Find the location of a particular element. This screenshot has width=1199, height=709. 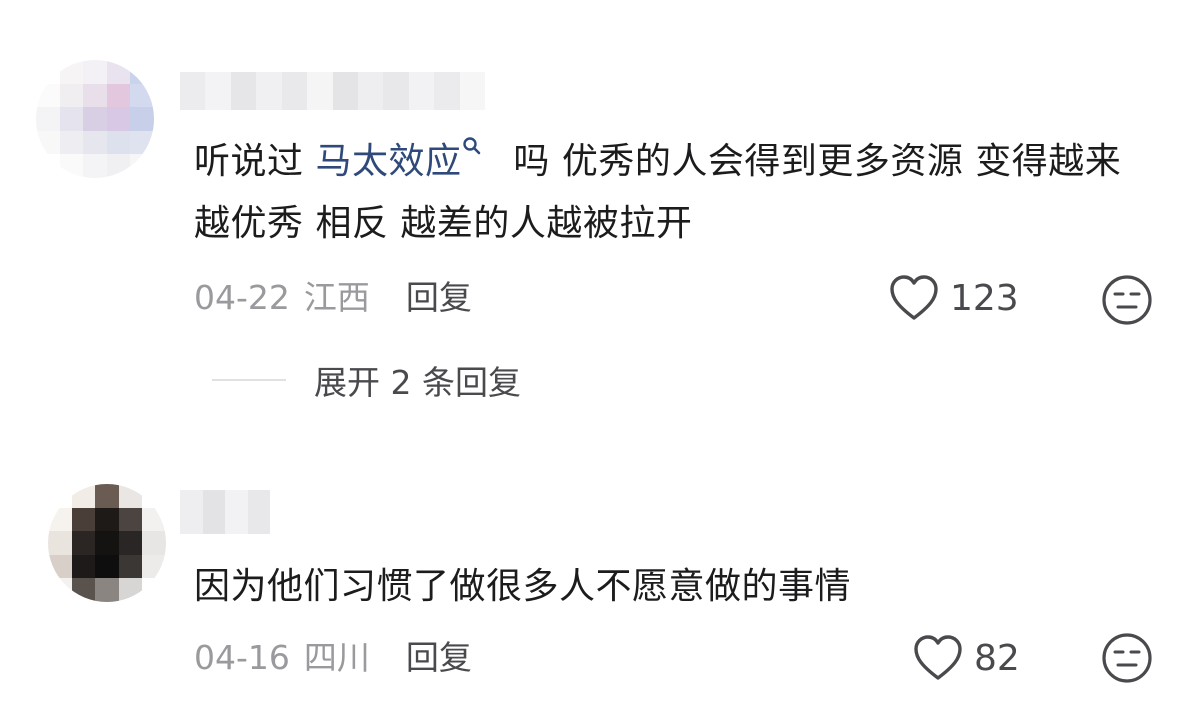

like-button: 123 is located at coordinates (953, 298).